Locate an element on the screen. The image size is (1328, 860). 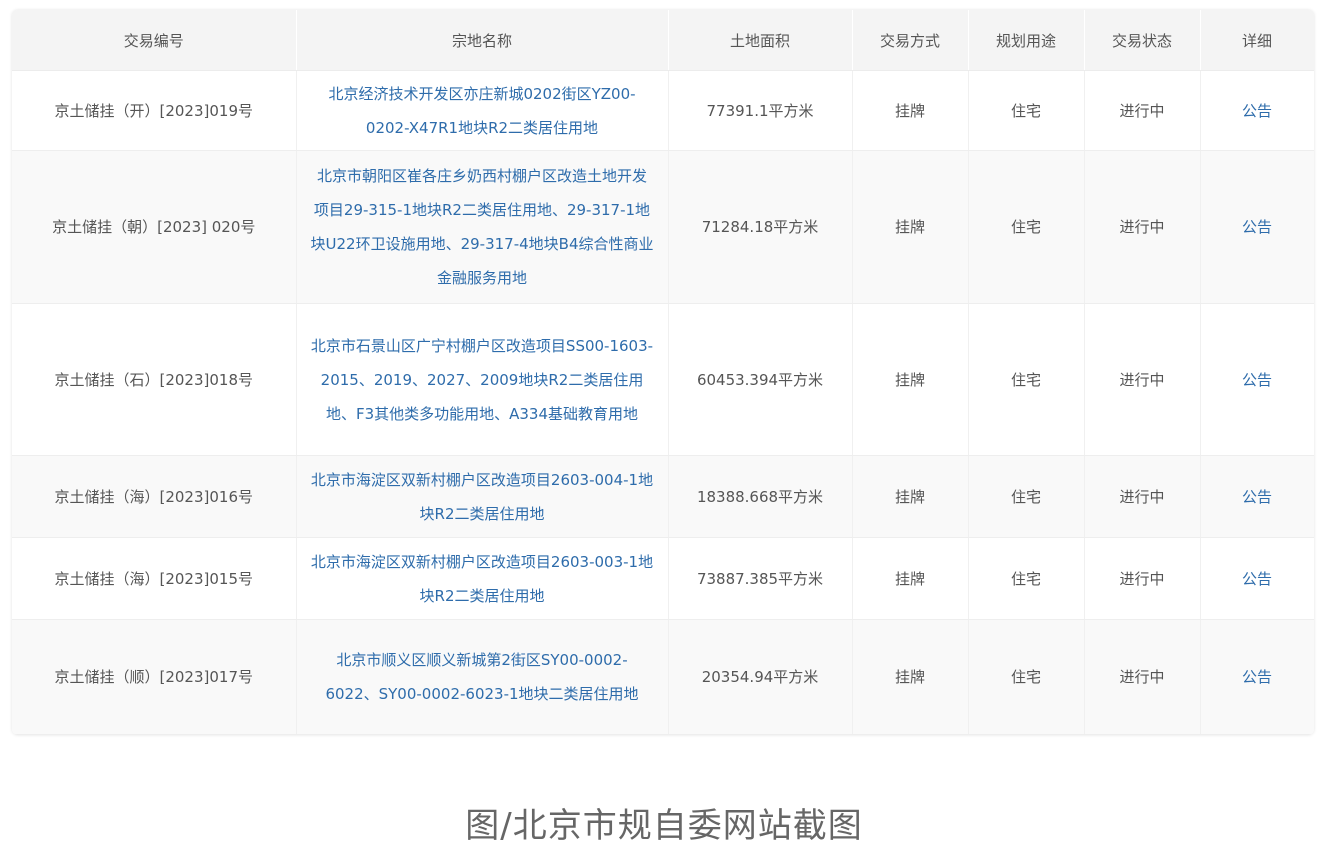
transaction-id: 京土储挂（朝）[2023] 020号 is located at coordinates (154, 227).